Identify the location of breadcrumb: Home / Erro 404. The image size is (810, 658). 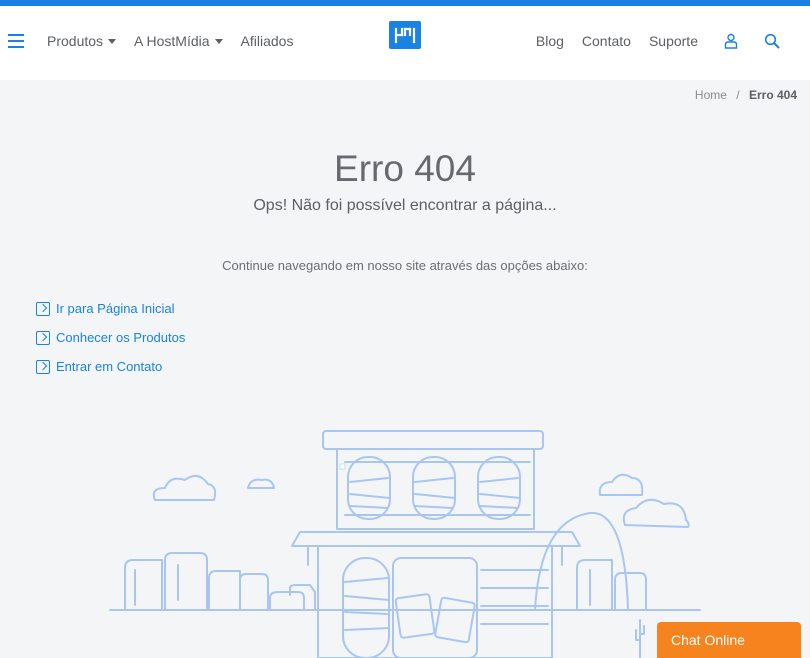
(746, 95).